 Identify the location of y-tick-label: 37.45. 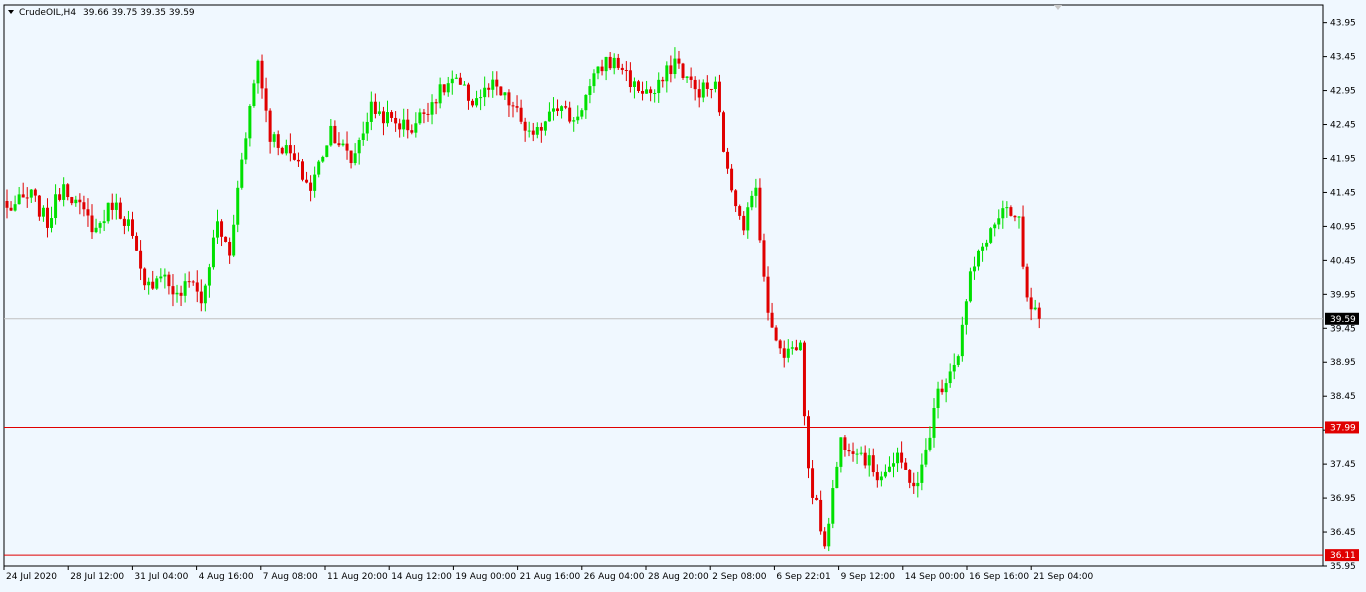
(1343, 465).